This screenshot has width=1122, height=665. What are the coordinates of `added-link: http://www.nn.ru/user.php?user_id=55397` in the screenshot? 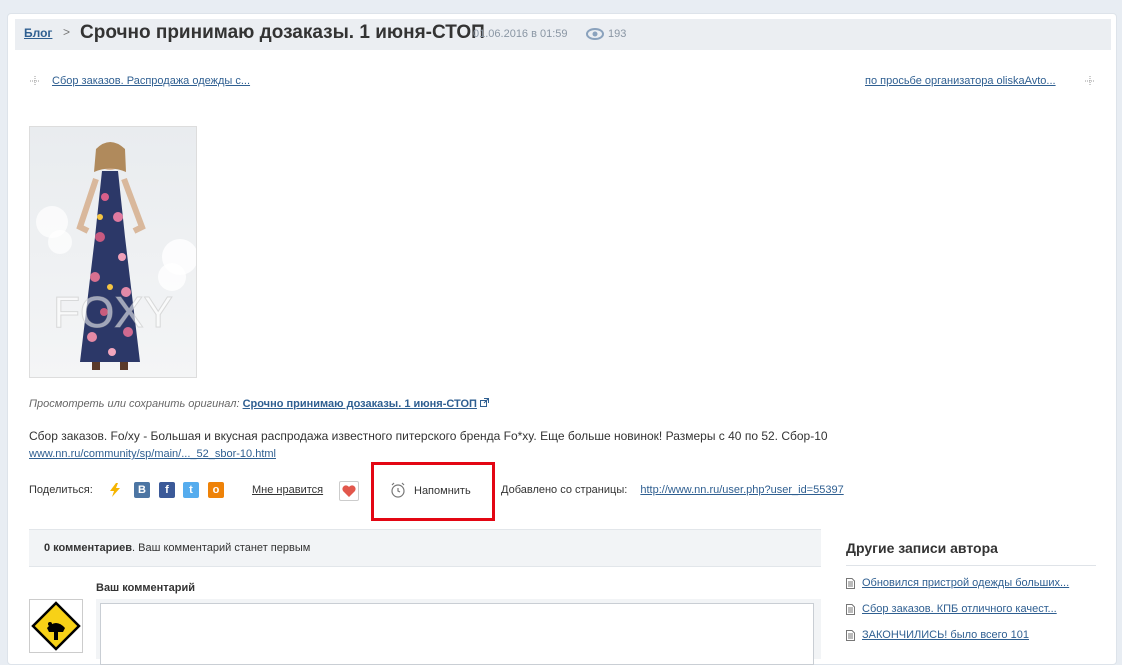 It's located at (741, 490).